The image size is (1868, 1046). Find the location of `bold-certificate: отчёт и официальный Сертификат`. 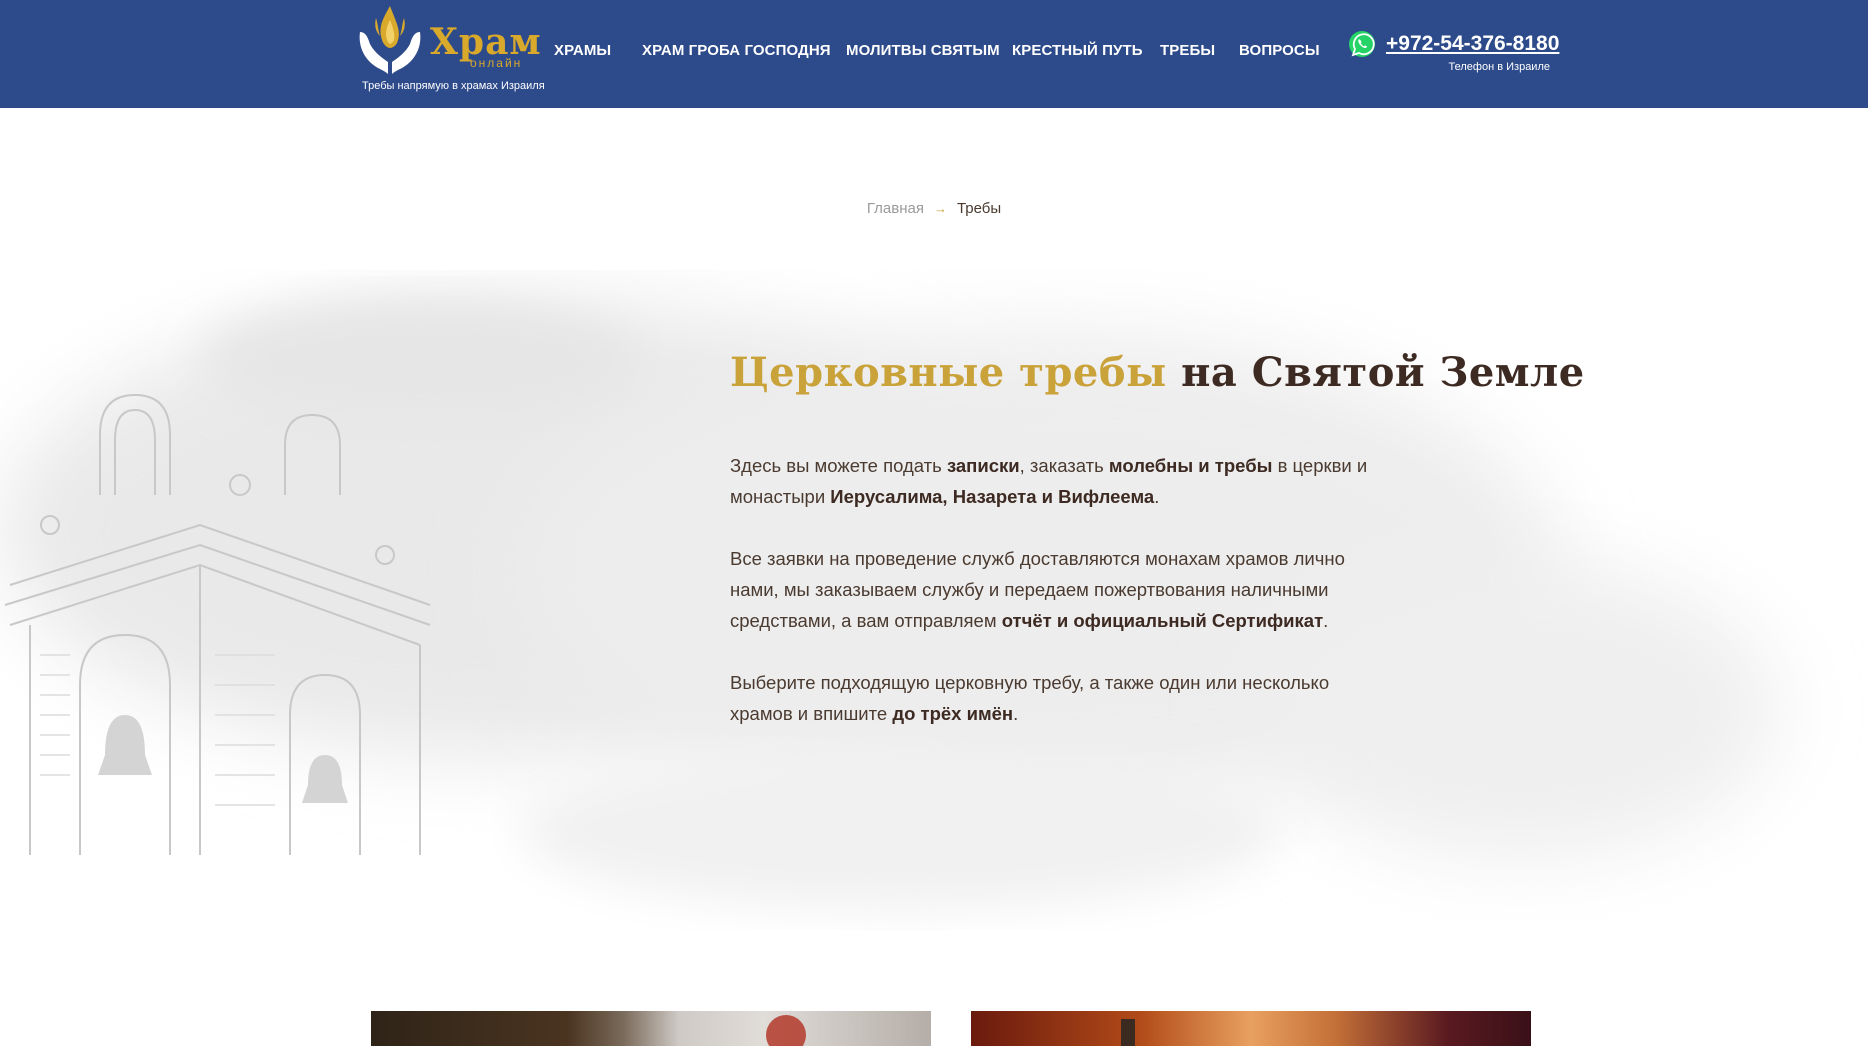

bold-certificate: отчёт и официальный Сертификат is located at coordinates (1162, 620).